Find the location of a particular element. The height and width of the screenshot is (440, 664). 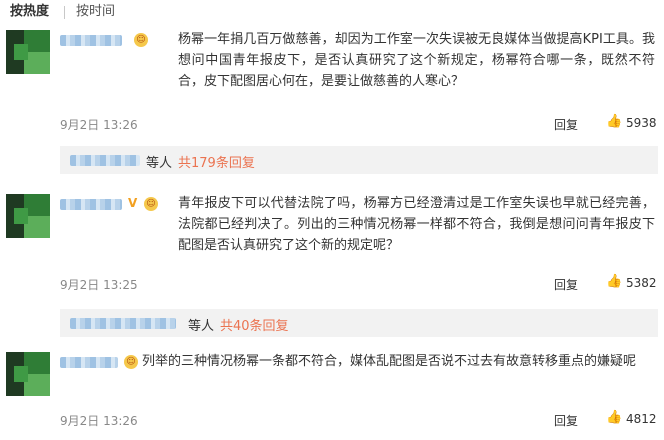

comment-time: 9月2日 13:25 is located at coordinates (99, 285).